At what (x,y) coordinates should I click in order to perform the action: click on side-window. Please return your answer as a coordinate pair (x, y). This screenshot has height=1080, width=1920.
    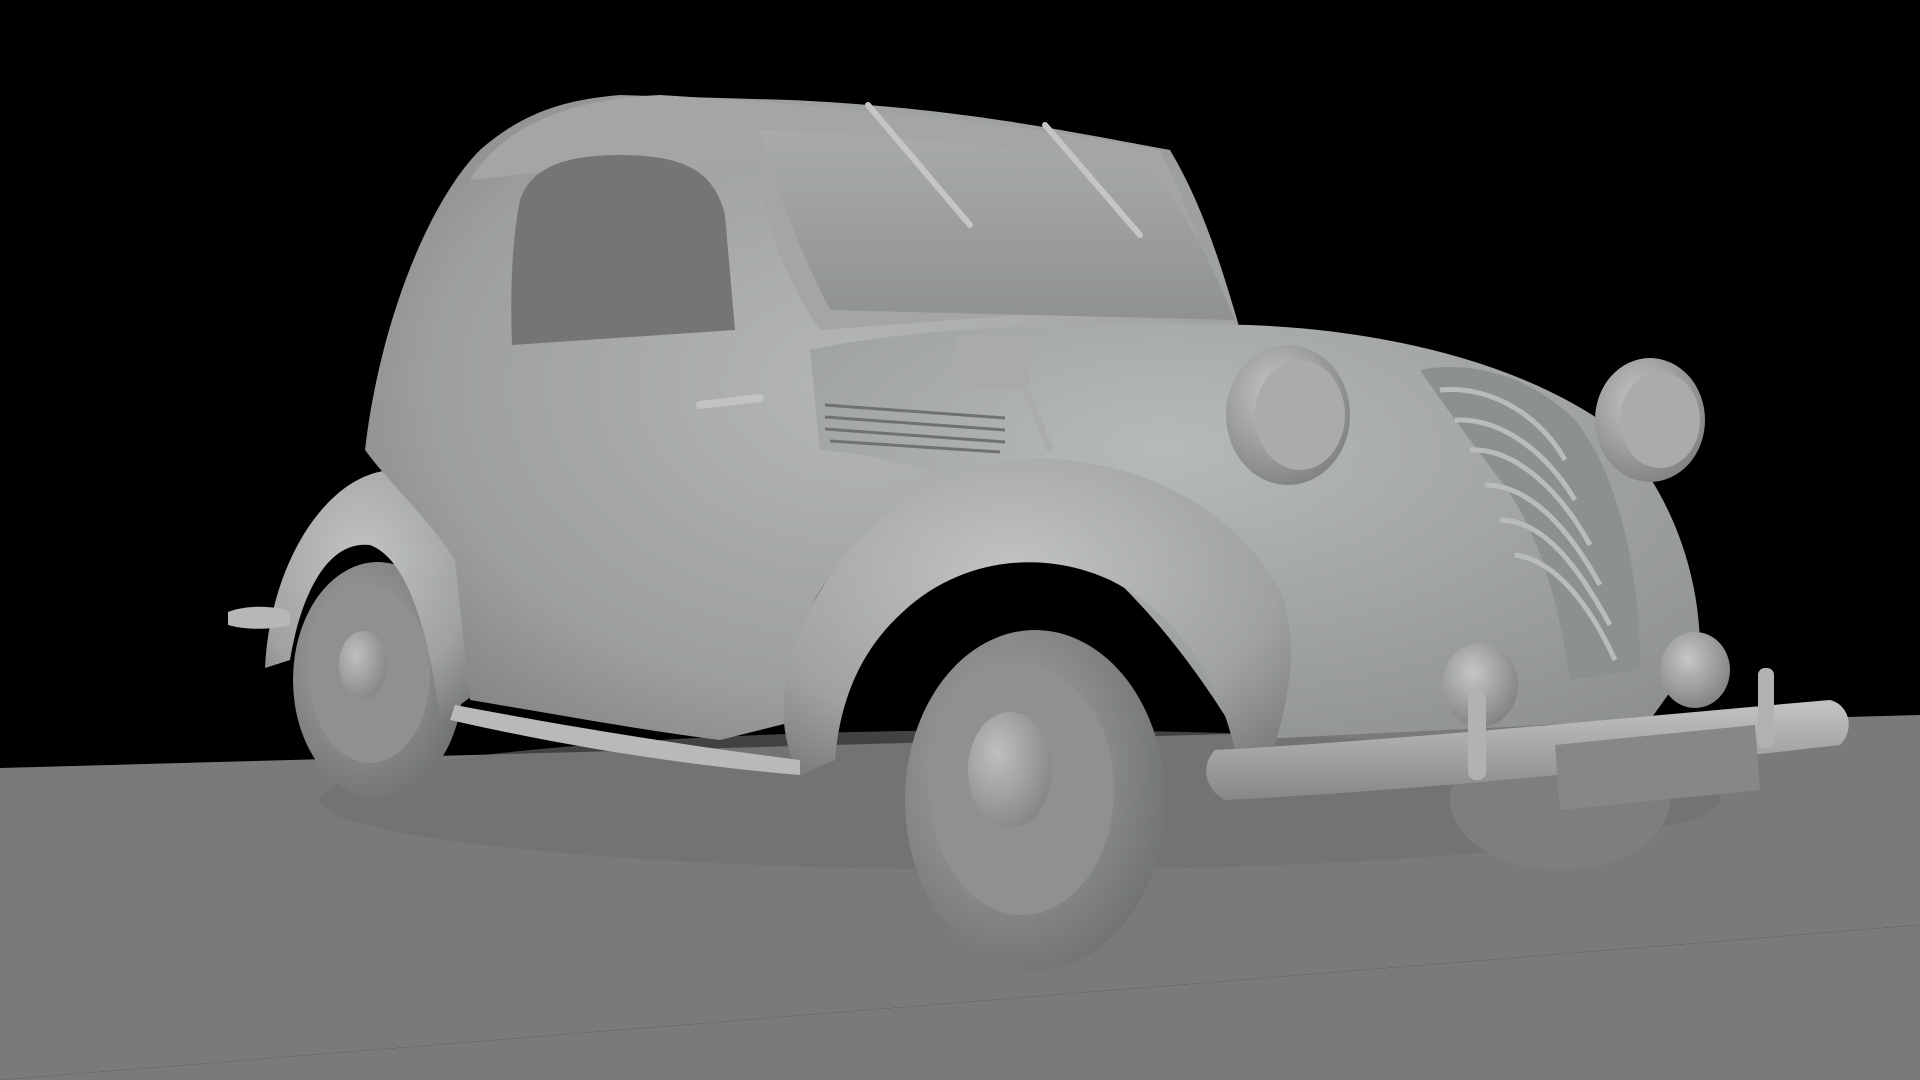
    Looking at the image, I should click on (623, 250).